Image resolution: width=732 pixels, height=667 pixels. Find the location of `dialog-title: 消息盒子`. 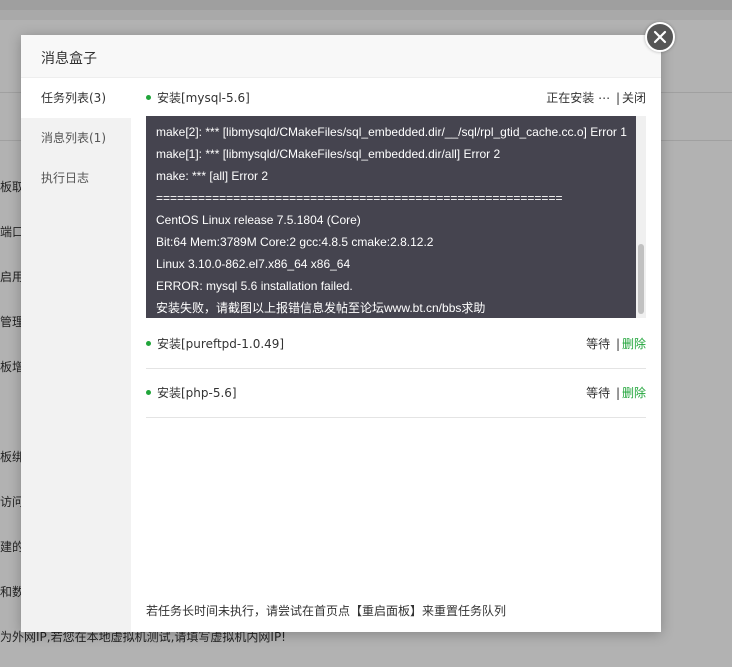

dialog-title: 消息盒子 is located at coordinates (69, 59).